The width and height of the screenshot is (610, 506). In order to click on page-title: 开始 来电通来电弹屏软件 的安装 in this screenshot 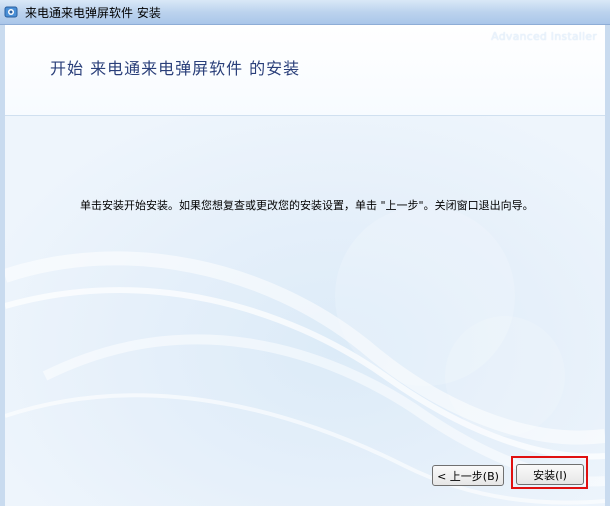, I will do `click(175, 68)`.